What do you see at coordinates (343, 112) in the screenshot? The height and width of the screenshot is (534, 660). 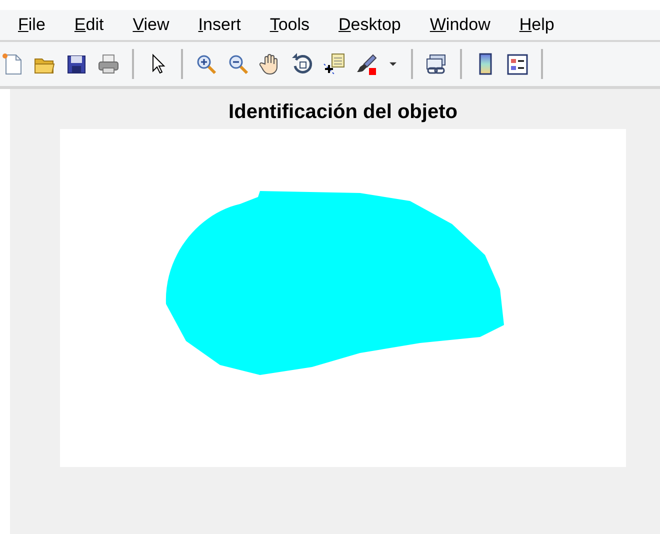 I see `plot-title: Identificación del objeto` at bounding box center [343, 112].